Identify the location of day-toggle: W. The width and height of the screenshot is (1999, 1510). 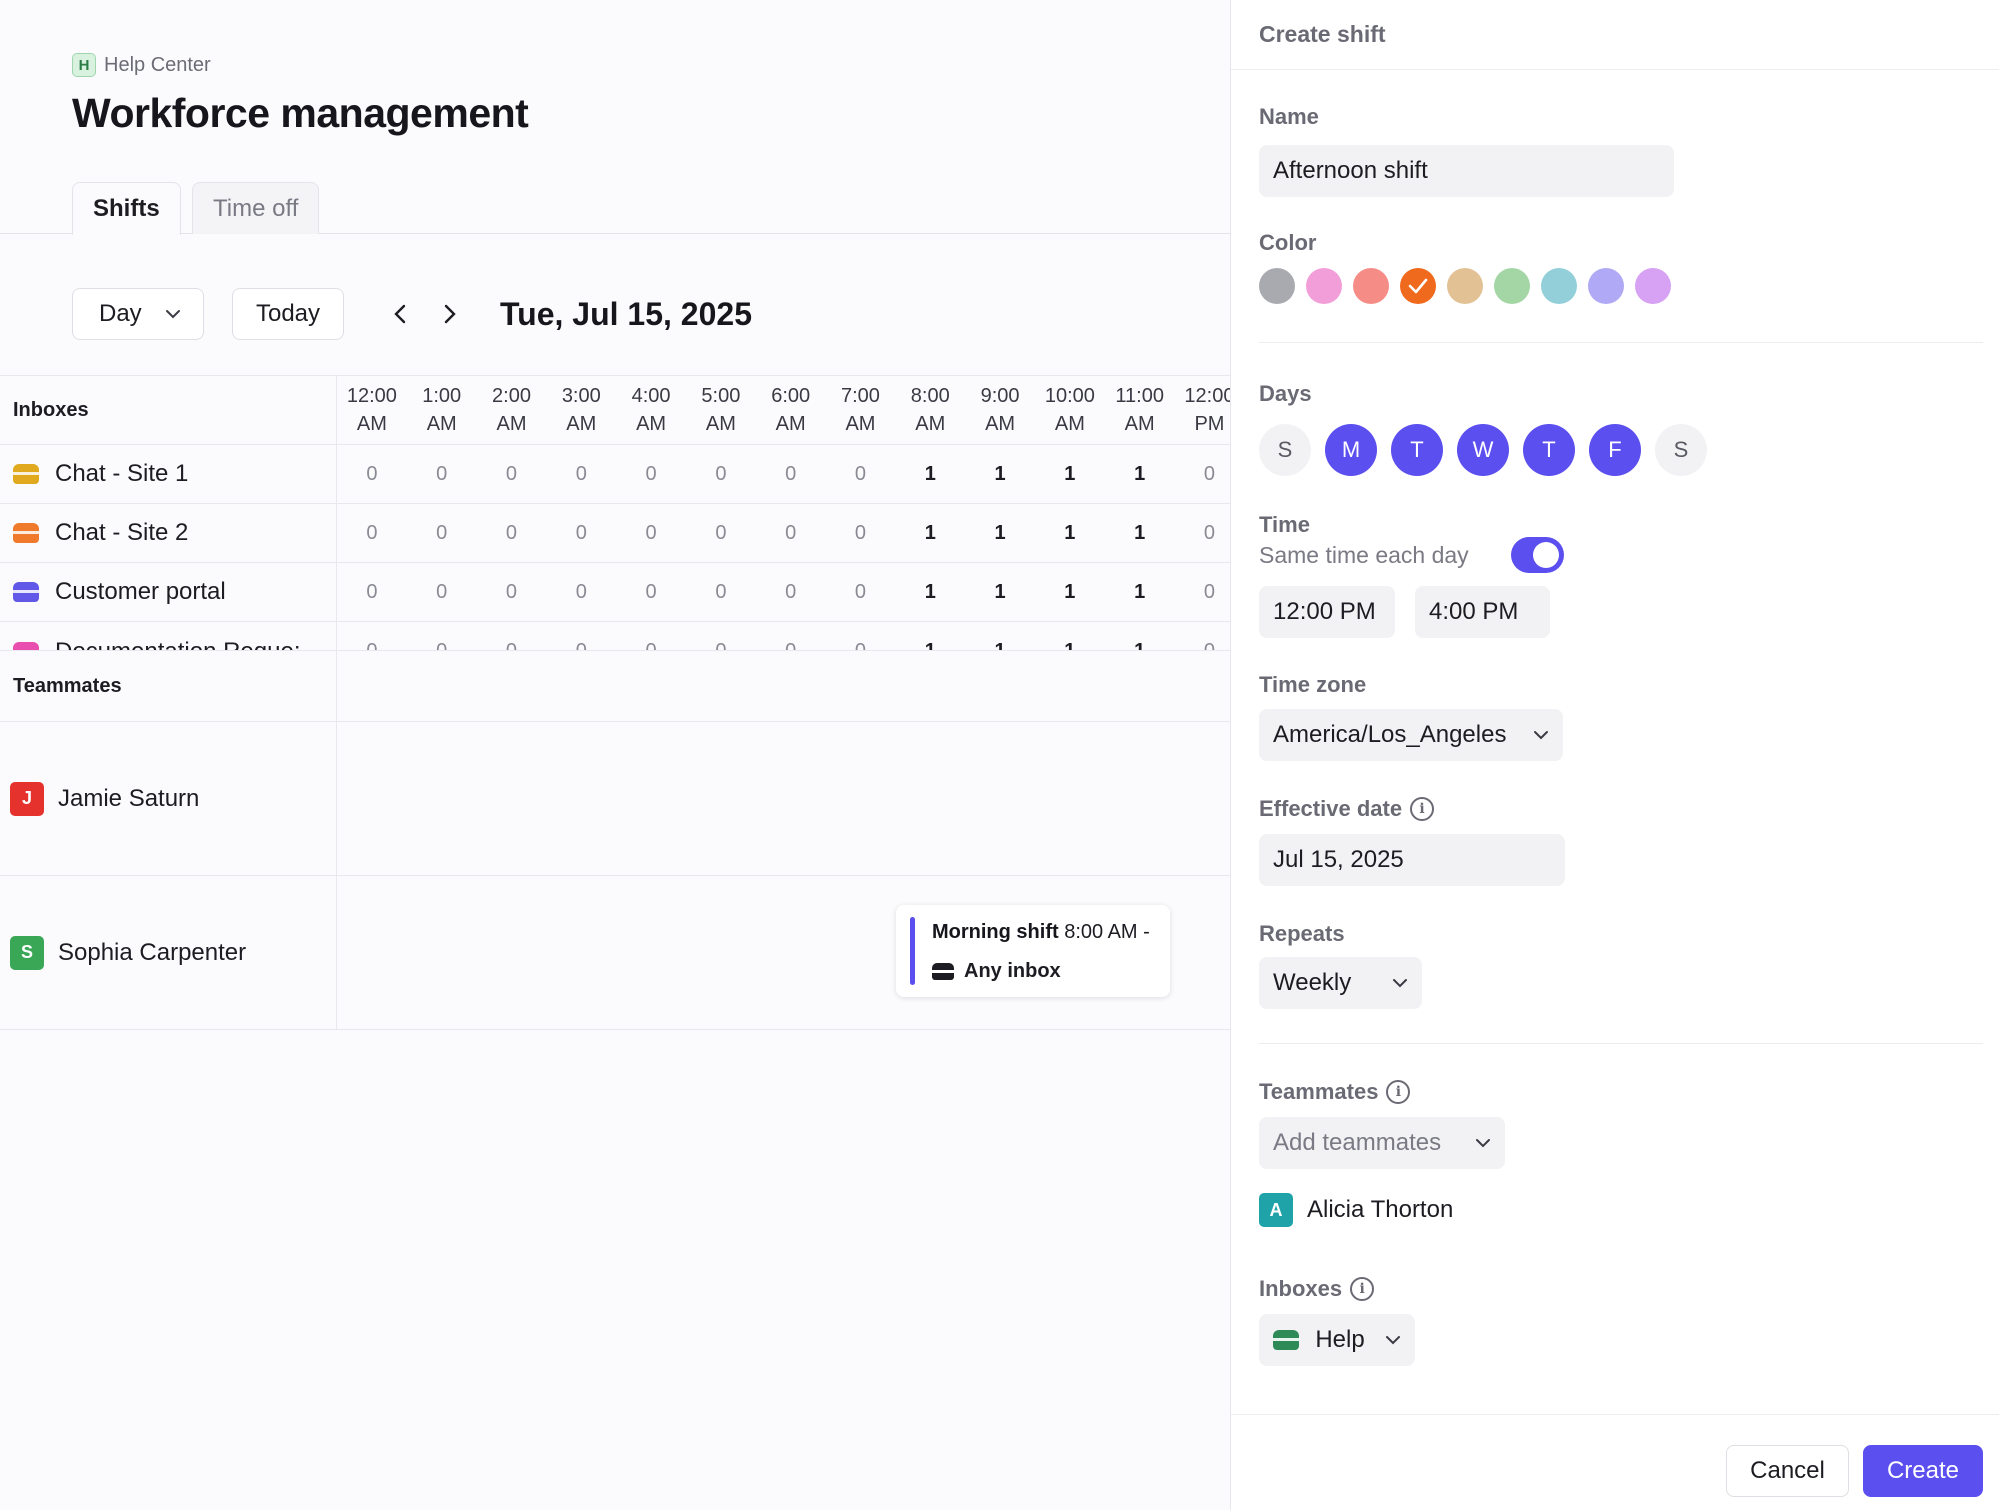
(1483, 450).